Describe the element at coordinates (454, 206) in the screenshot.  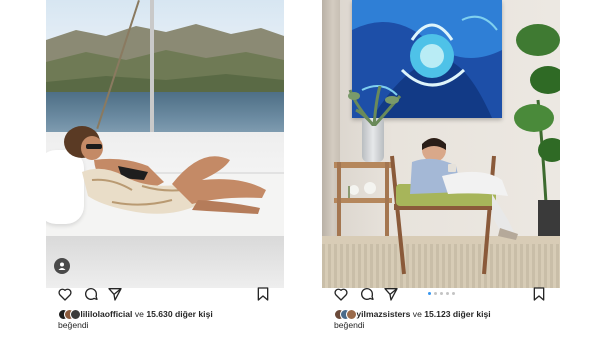
I see `woman-in-armchair` at that location.